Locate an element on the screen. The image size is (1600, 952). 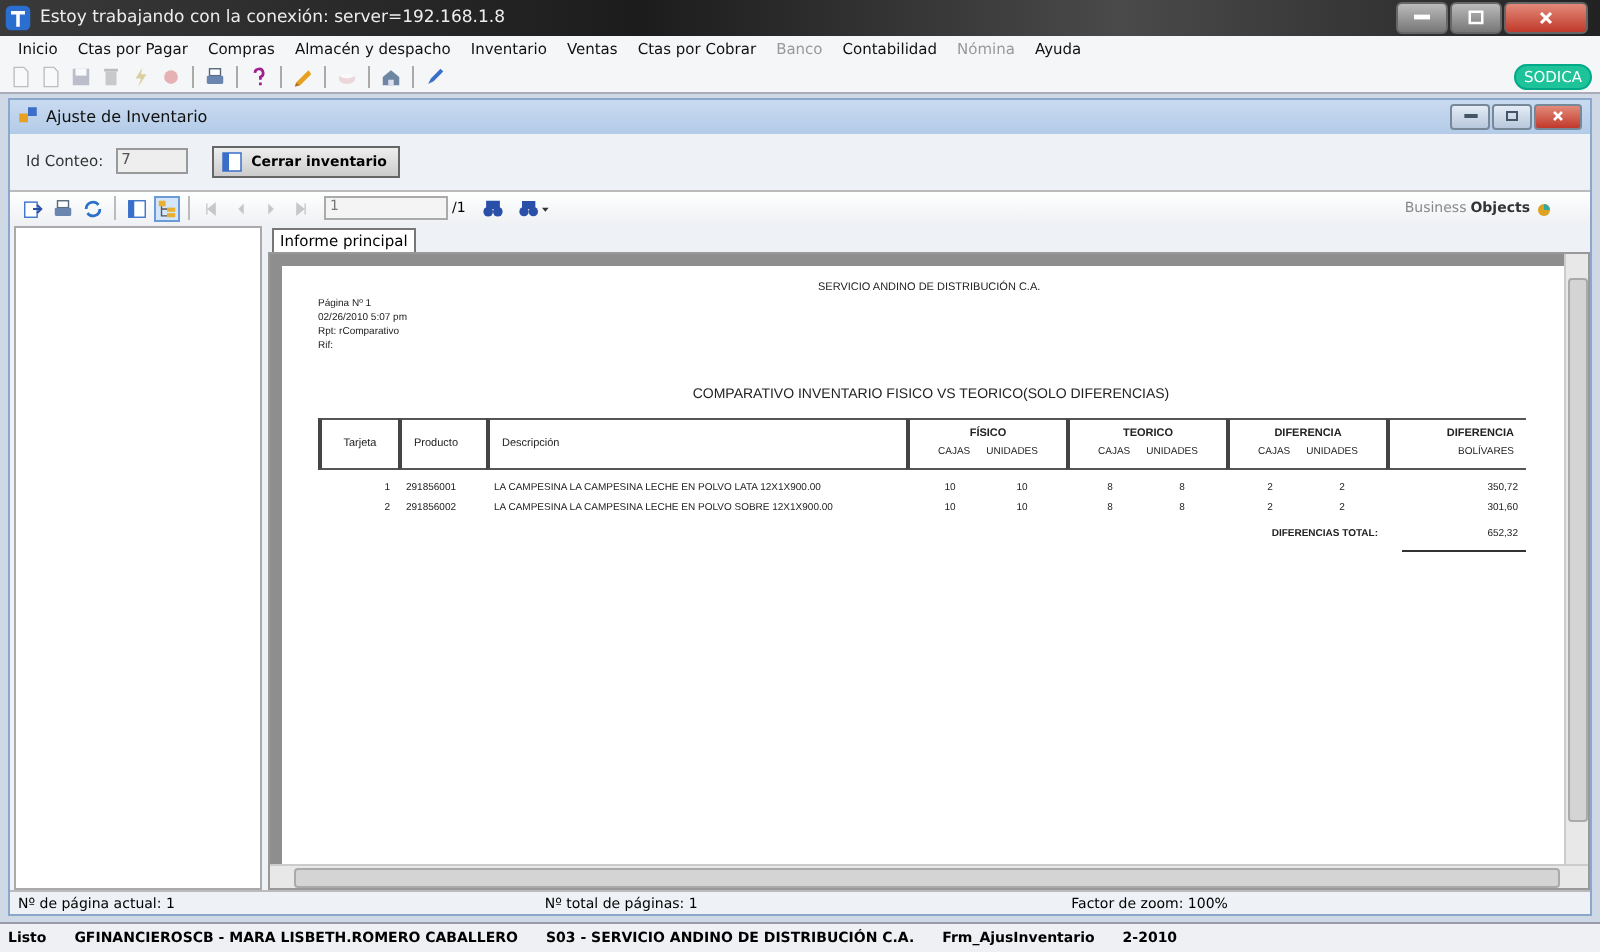
house-icon is located at coordinates (391, 76).